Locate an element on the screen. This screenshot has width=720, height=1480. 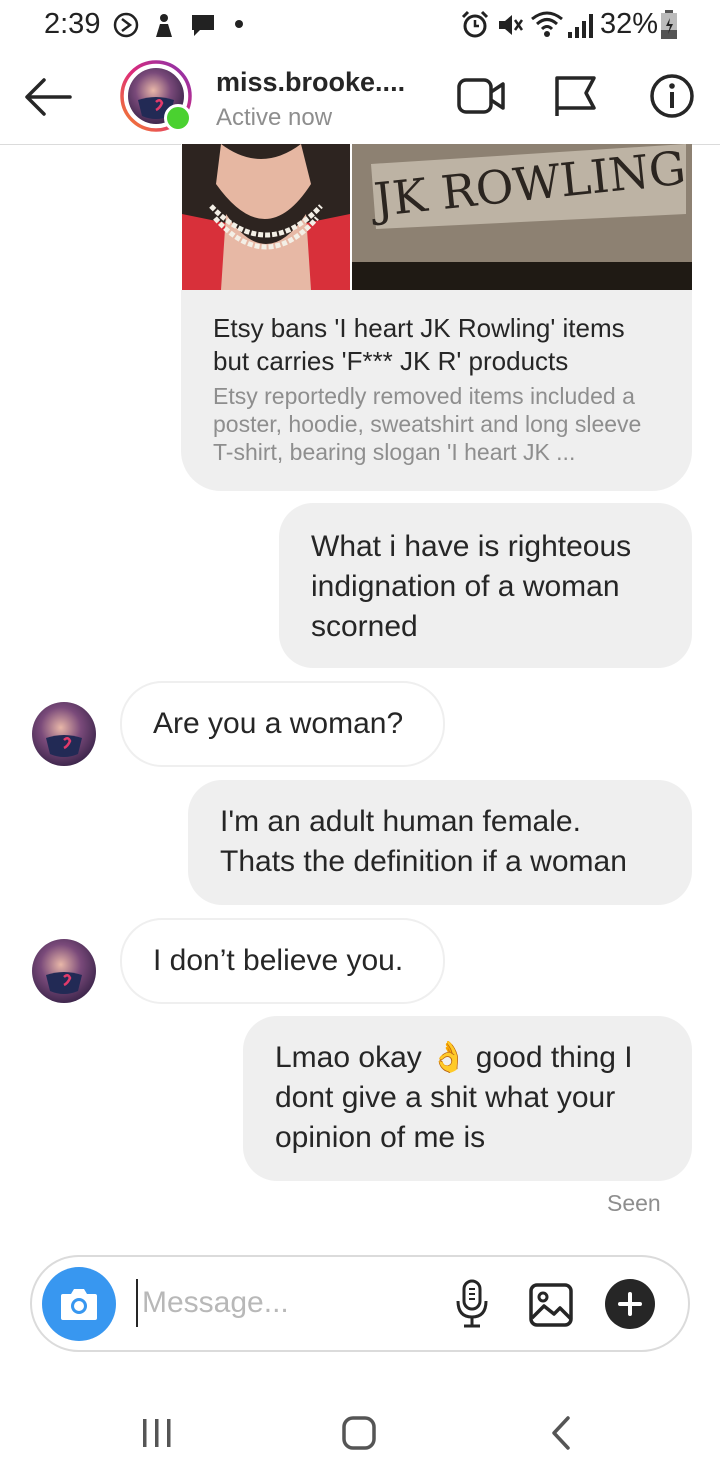
message-composer is located at coordinates (360, 1303).